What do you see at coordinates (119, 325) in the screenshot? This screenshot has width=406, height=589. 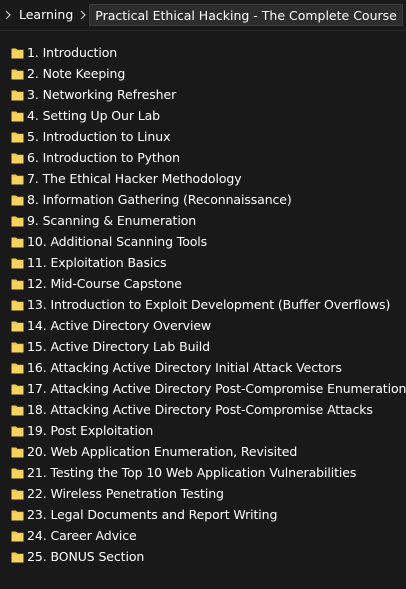 I see `folder-label: 14. Active Directory Overview` at bounding box center [119, 325].